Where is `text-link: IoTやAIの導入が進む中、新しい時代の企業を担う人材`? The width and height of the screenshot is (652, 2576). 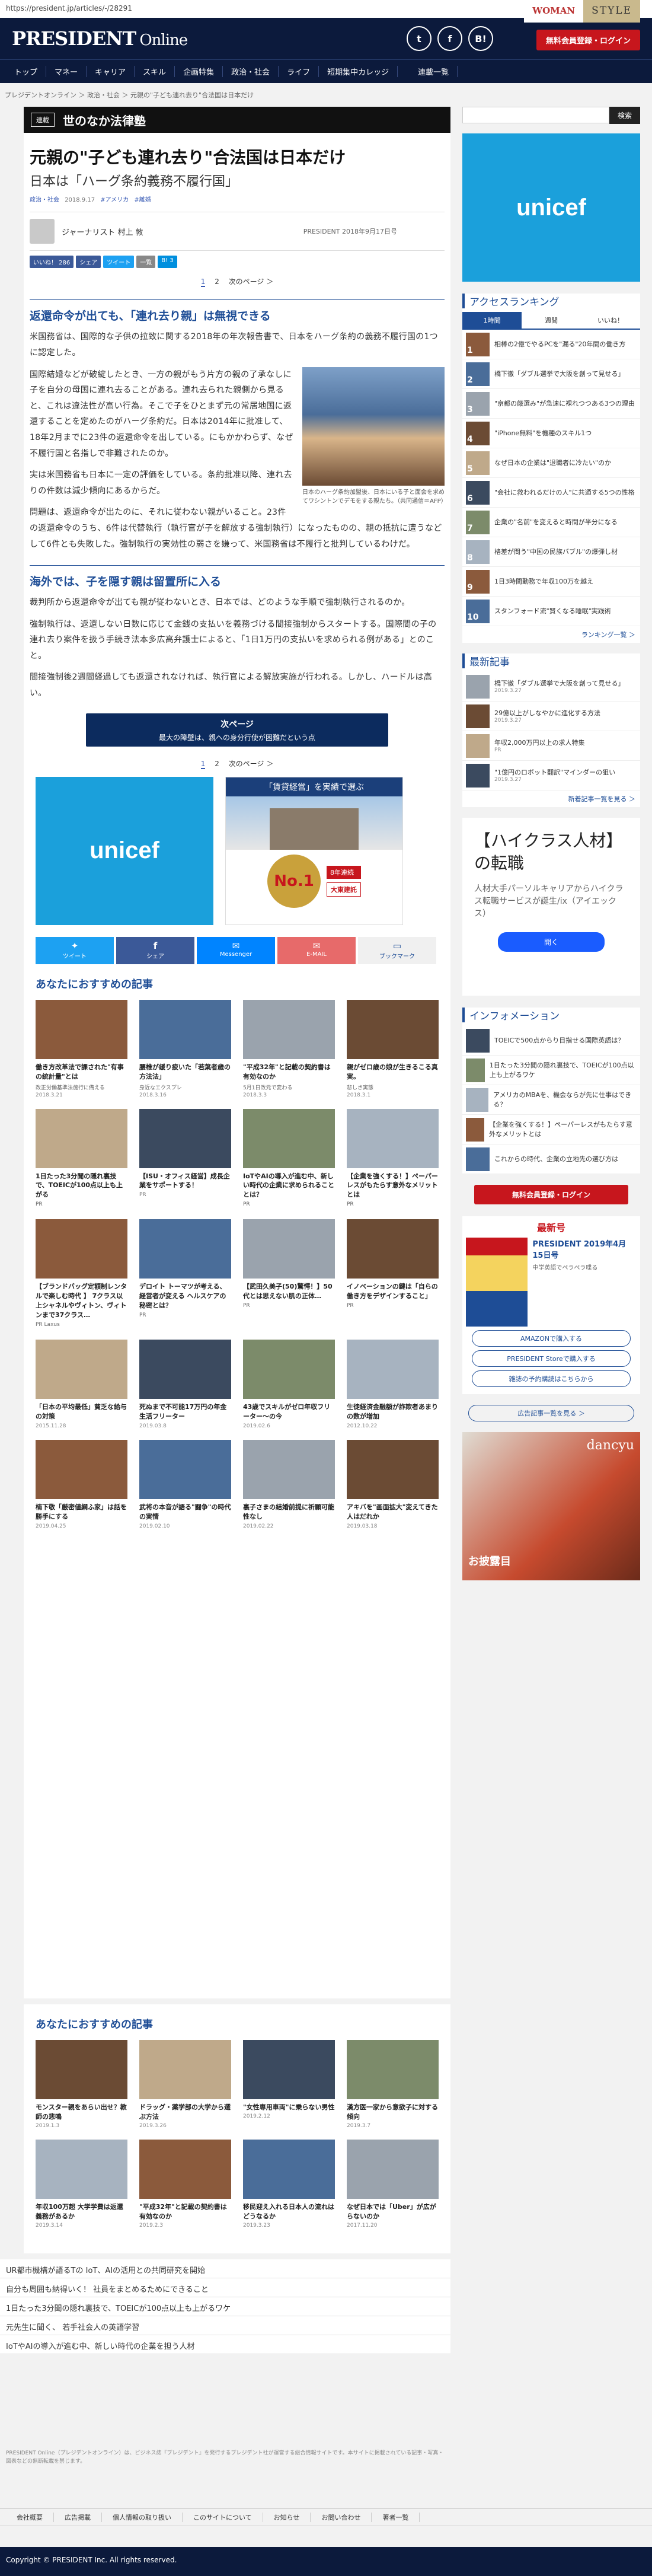
text-link: IoTやAIの導入が進む中、新しい時代の企業を担う人材 is located at coordinates (225, 2344).